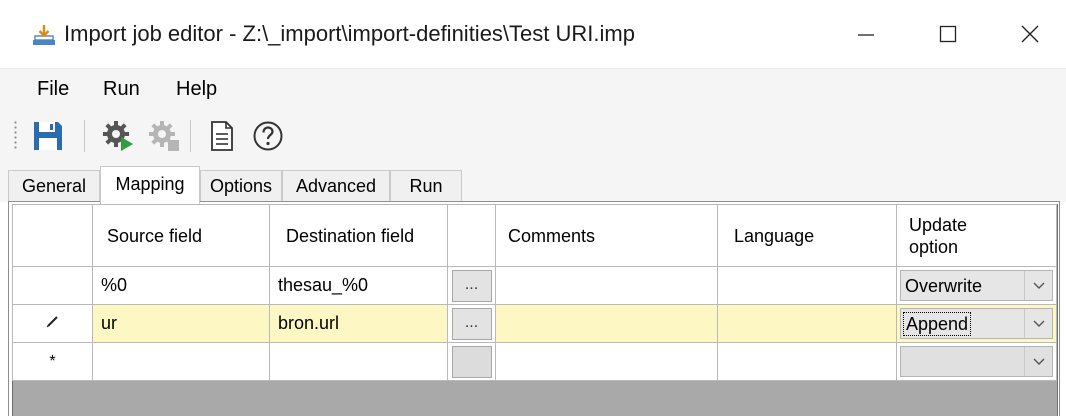  Describe the element at coordinates (358, 285) in the screenshot. I see `destination-field-cell: thesau_%0` at that location.